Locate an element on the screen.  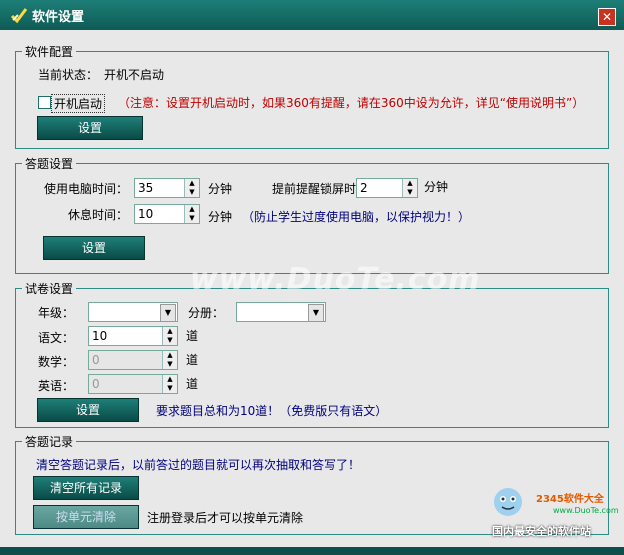
bottom-bar is located at coordinates (312, 551).